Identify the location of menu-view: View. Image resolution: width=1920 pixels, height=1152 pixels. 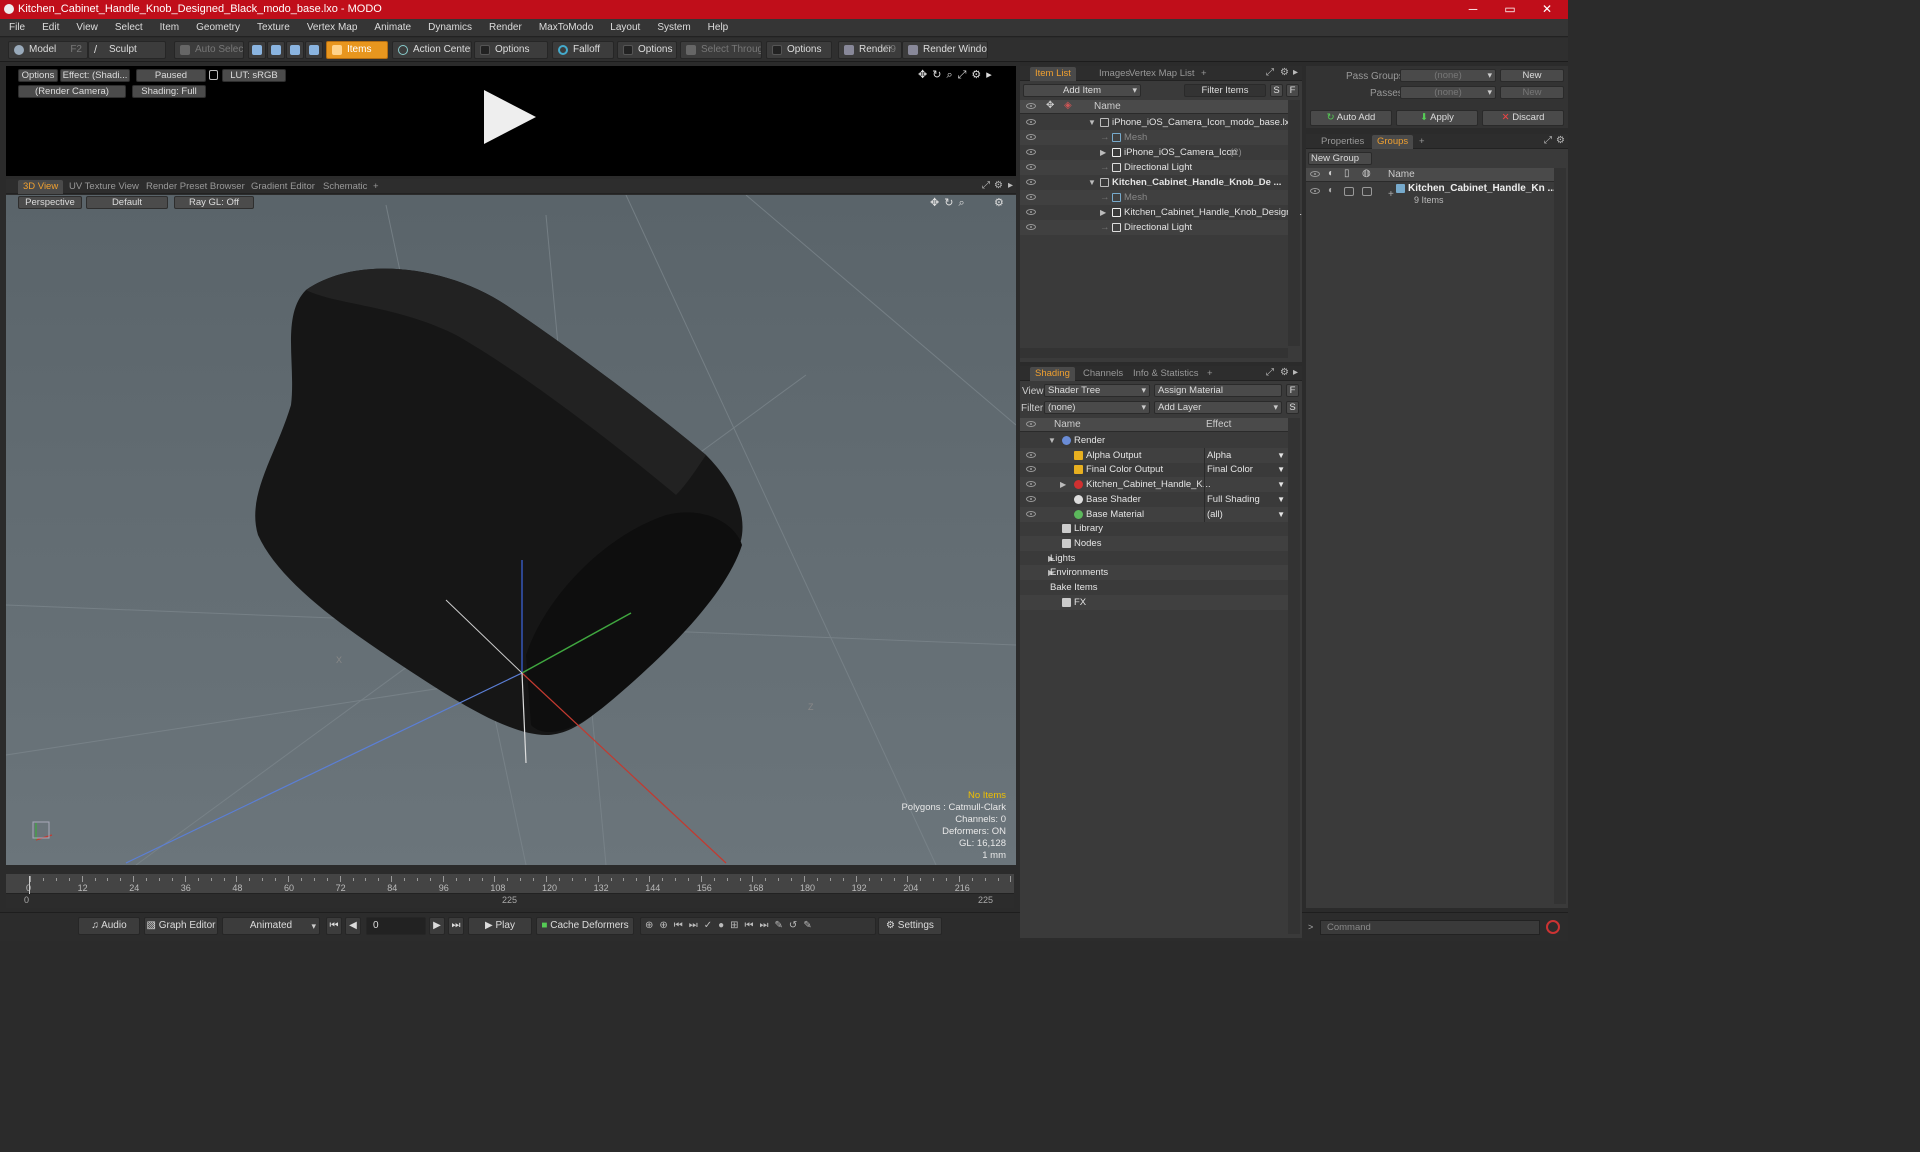
(86, 28).